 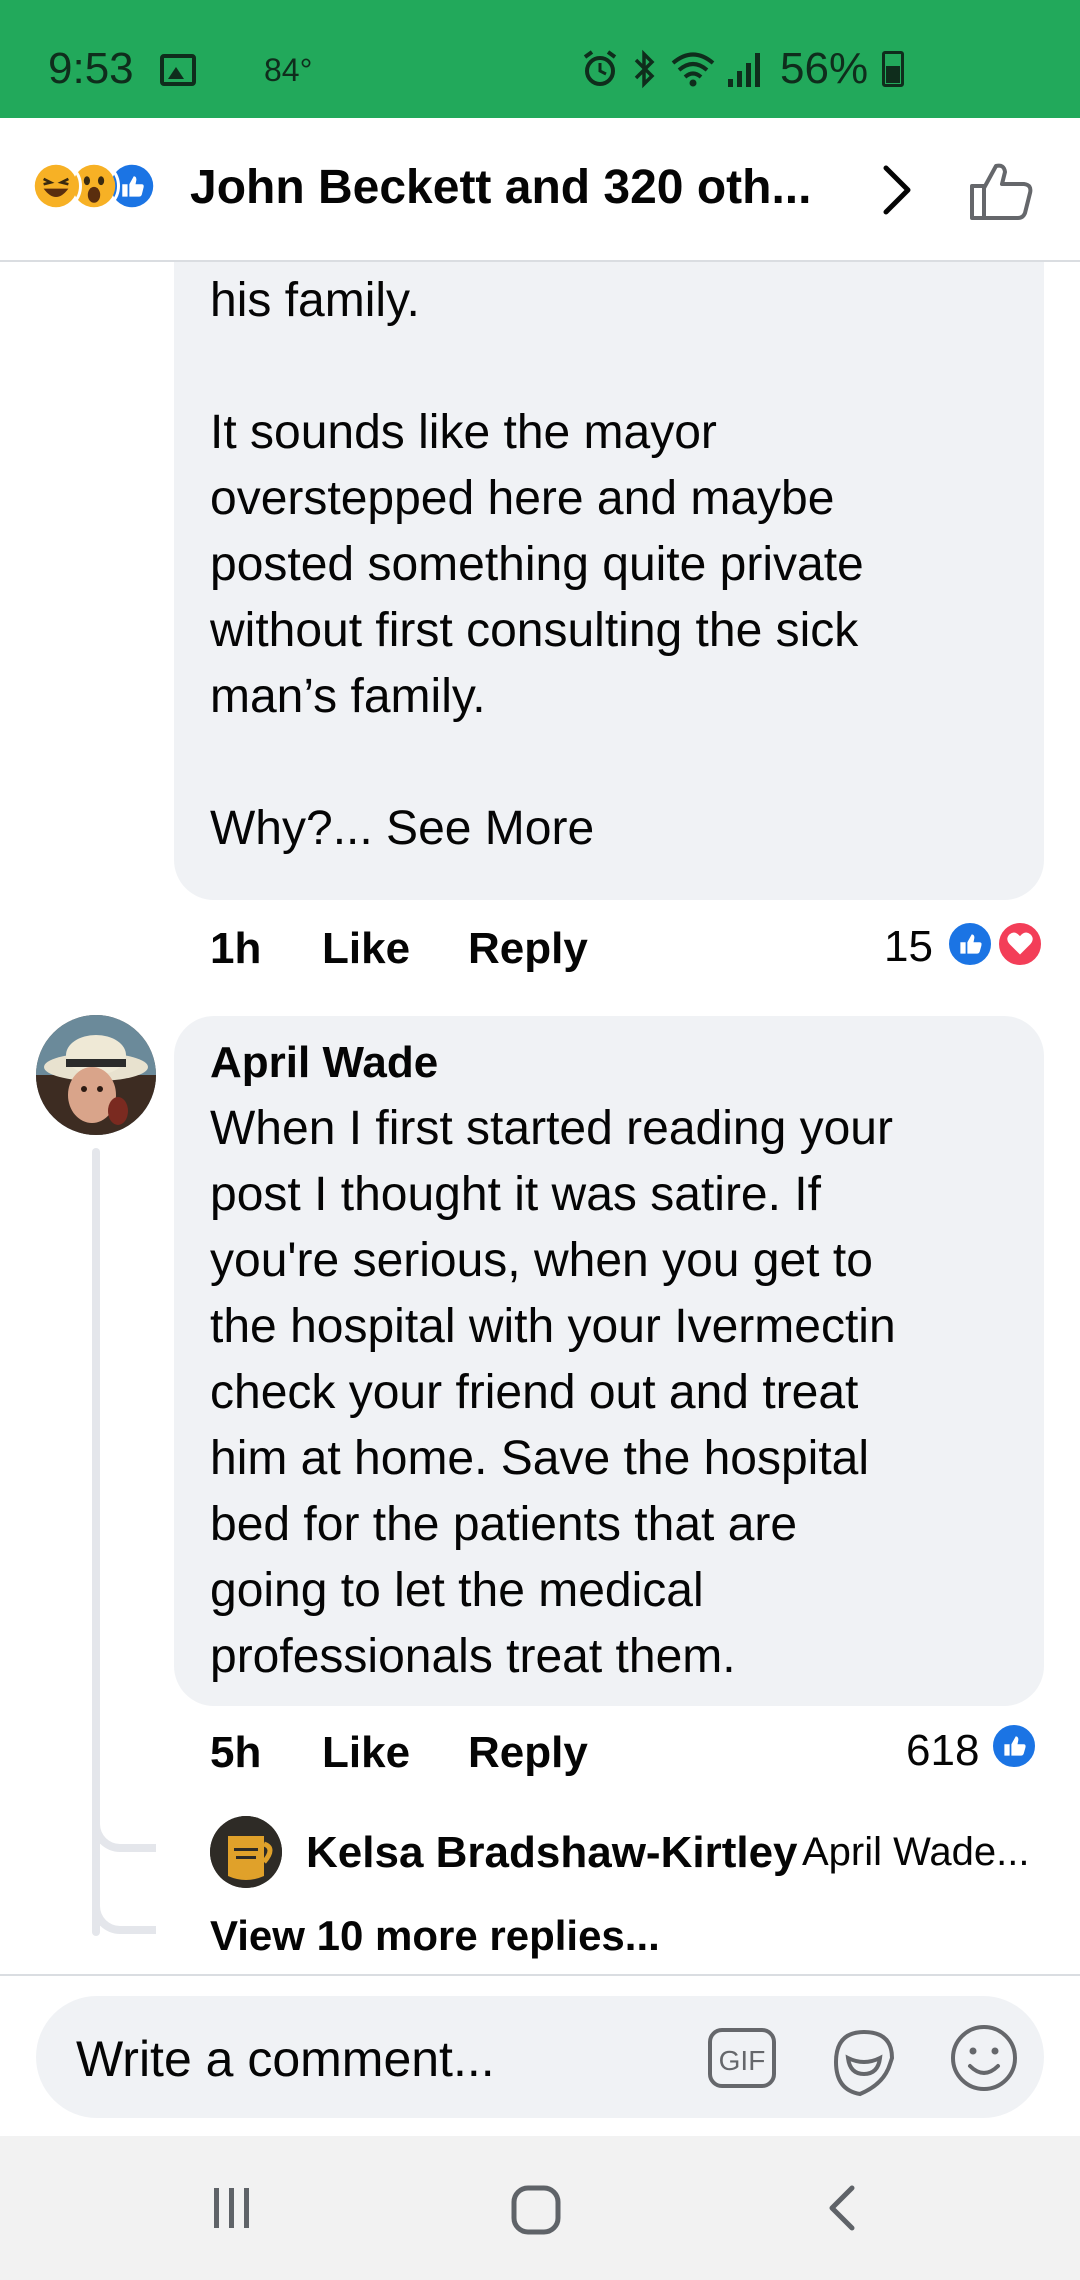 I want to click on comment-time: 5h, so click(x=236, y=1752).